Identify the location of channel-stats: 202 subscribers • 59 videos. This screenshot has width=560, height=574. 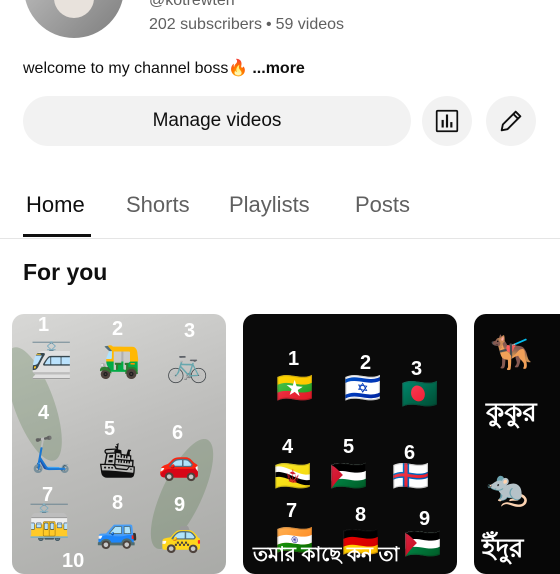
(246, 25).